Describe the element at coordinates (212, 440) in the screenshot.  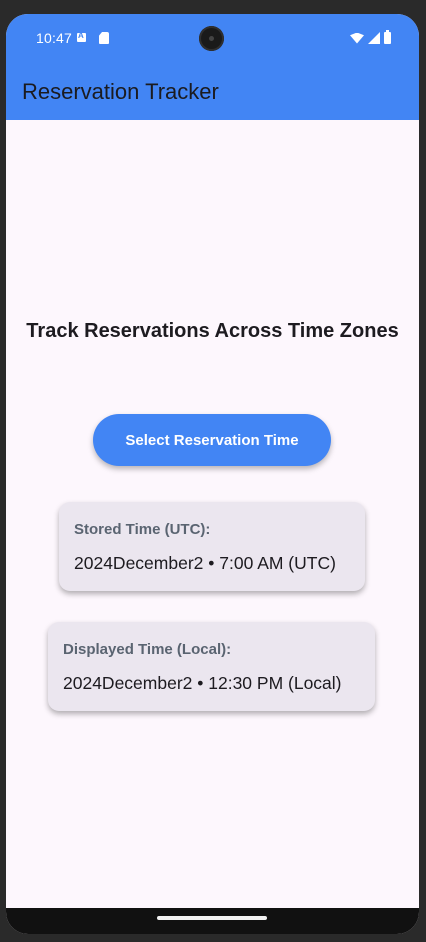
I see `select-reservation-time-button: Select Reservation Time` at that location.